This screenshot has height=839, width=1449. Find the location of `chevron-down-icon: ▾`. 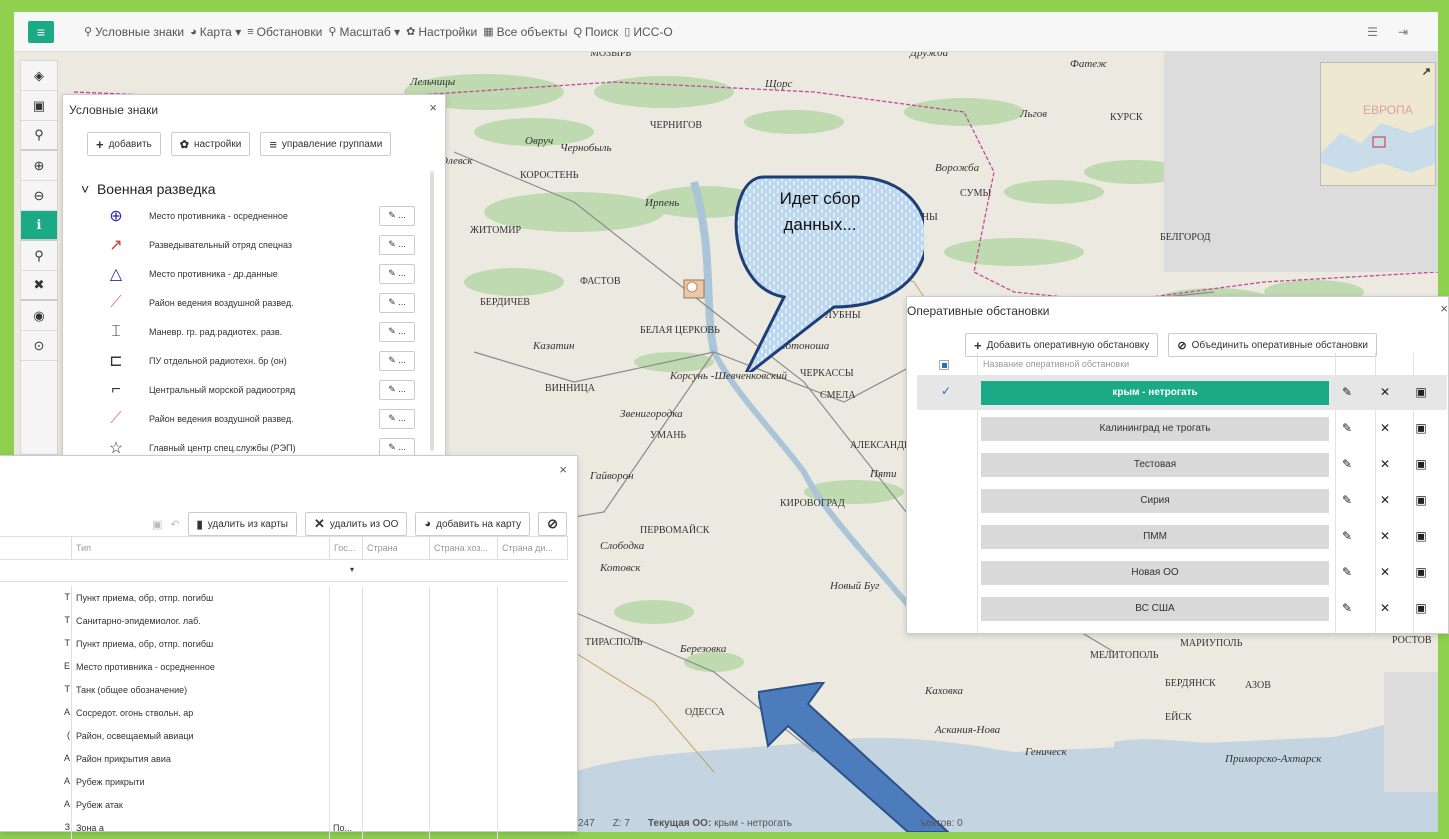

chevron-down-icon: ▾ is located at coordinates (352, 569).